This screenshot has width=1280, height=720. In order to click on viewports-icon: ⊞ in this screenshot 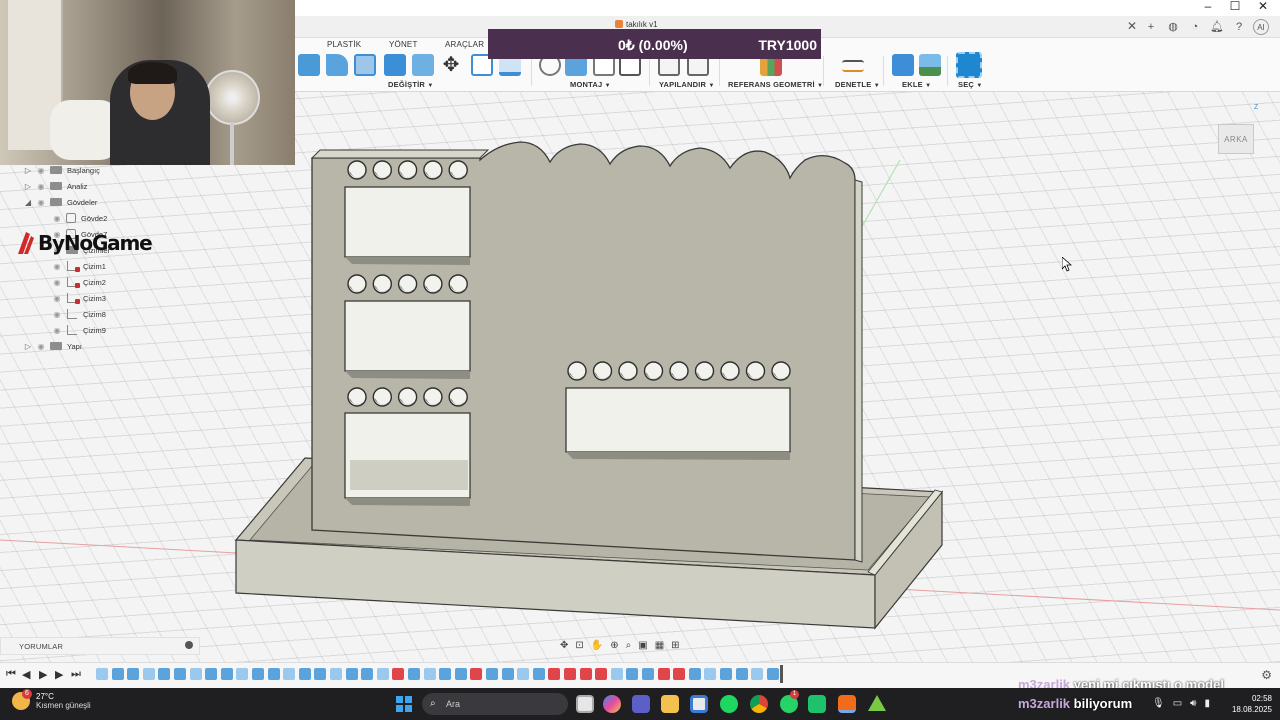, I will do `click(675, 645)`.